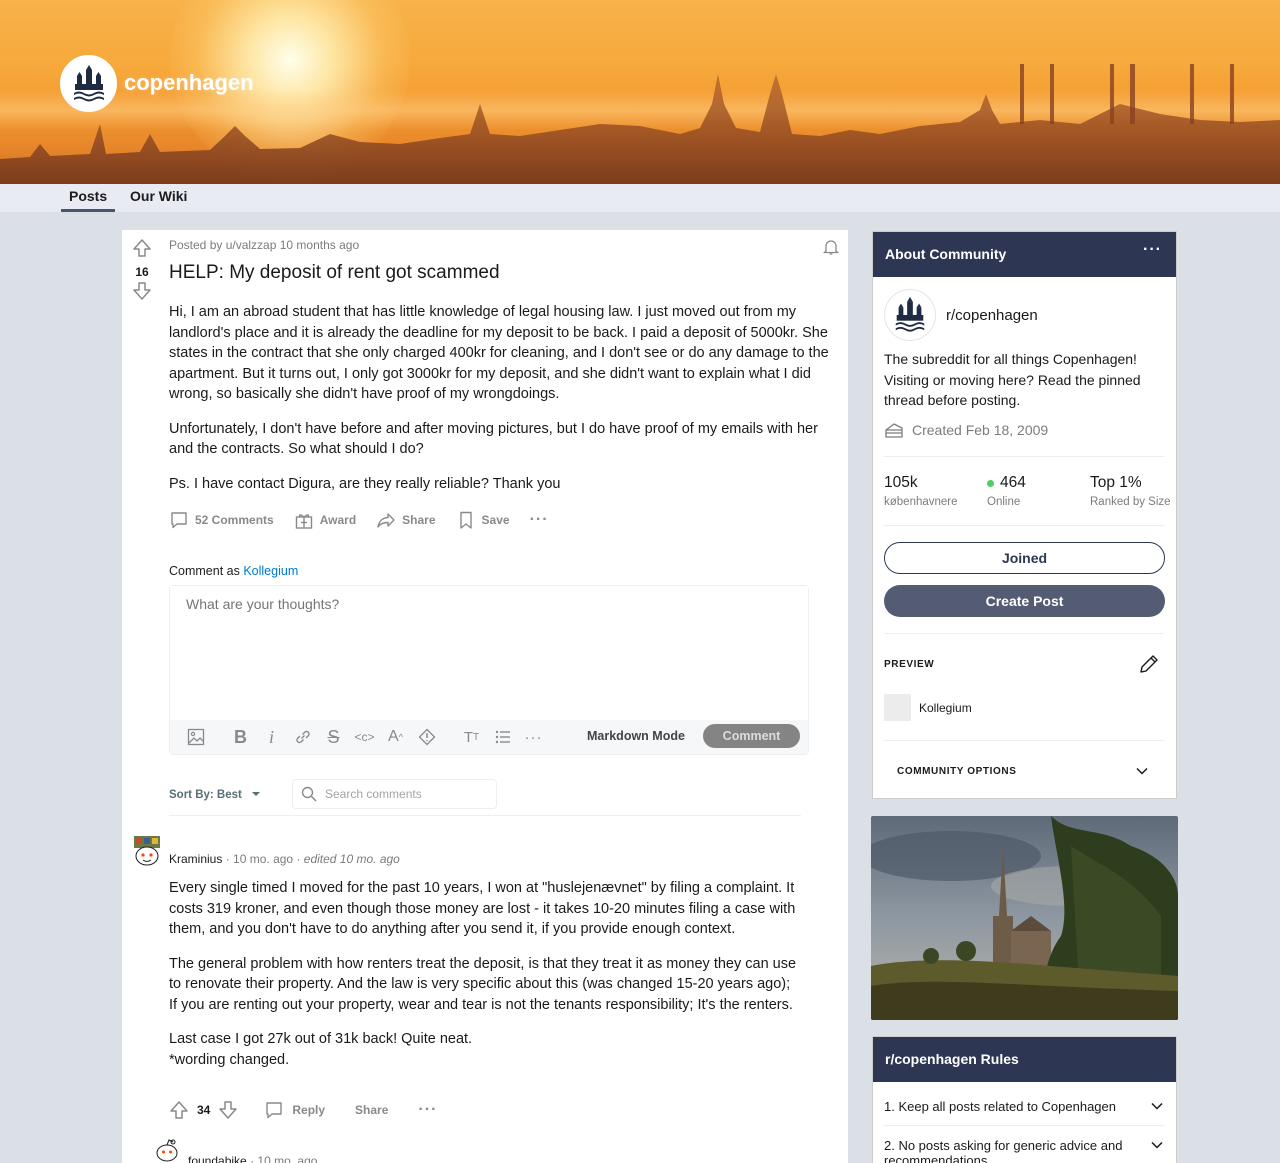 This screenshot has width=1280, height=1163. What do you see at coordinates (334, 272) in the screenshot?
I see `post-title: HELP: My deposit of rent got scammed` at bounding box center [334, 272].